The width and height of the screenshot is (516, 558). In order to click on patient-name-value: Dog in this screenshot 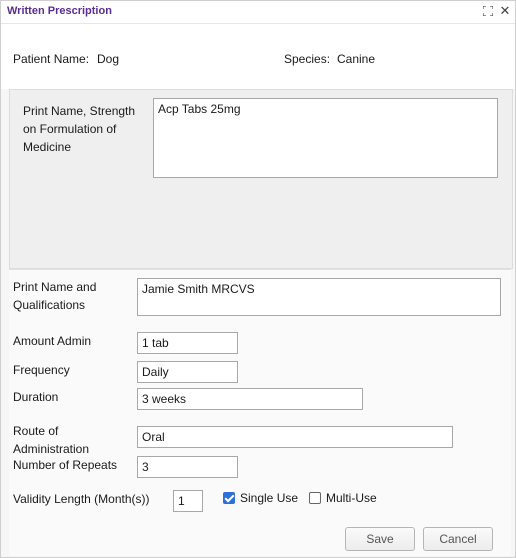, I will do `click(108, 59)`.